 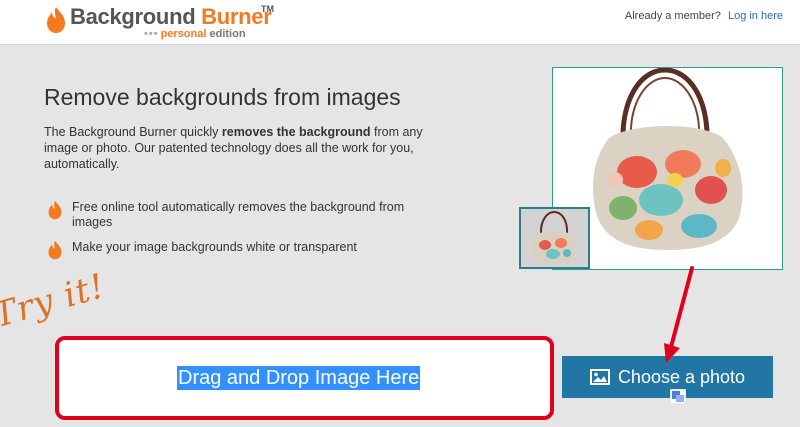 I want to click on choose-photo-label: Choose a photo, so click(x=681, y=376).